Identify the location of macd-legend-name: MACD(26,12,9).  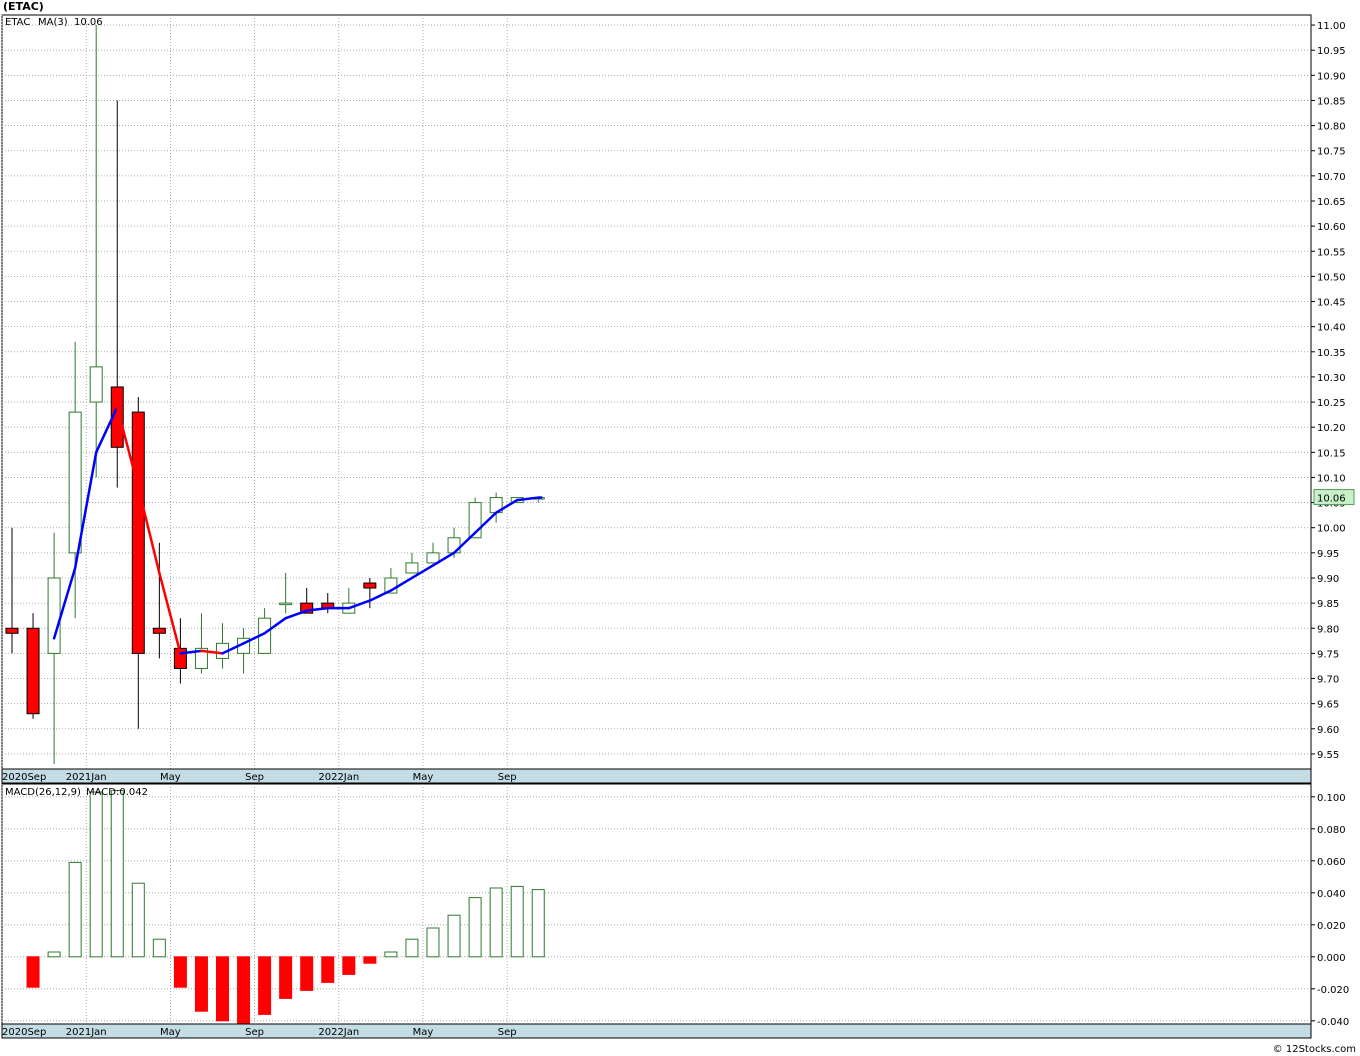
(43, 792).